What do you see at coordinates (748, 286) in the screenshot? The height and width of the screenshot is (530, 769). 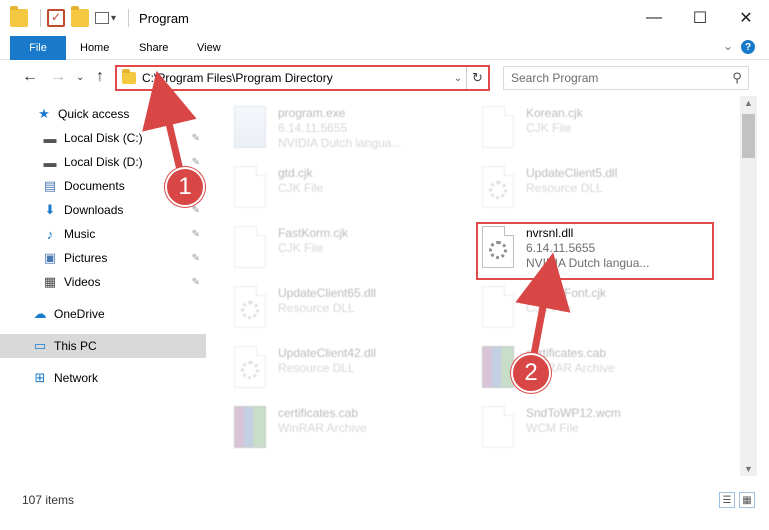 I see `vertical-scrollbar: ▲ ▼` at bounding box center [748, 286].